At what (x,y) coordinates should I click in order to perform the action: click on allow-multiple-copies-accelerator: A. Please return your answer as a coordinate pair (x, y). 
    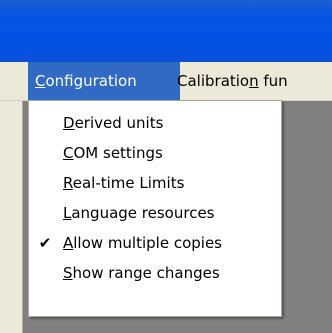
    Looking at the image, I should click on (68, 243).